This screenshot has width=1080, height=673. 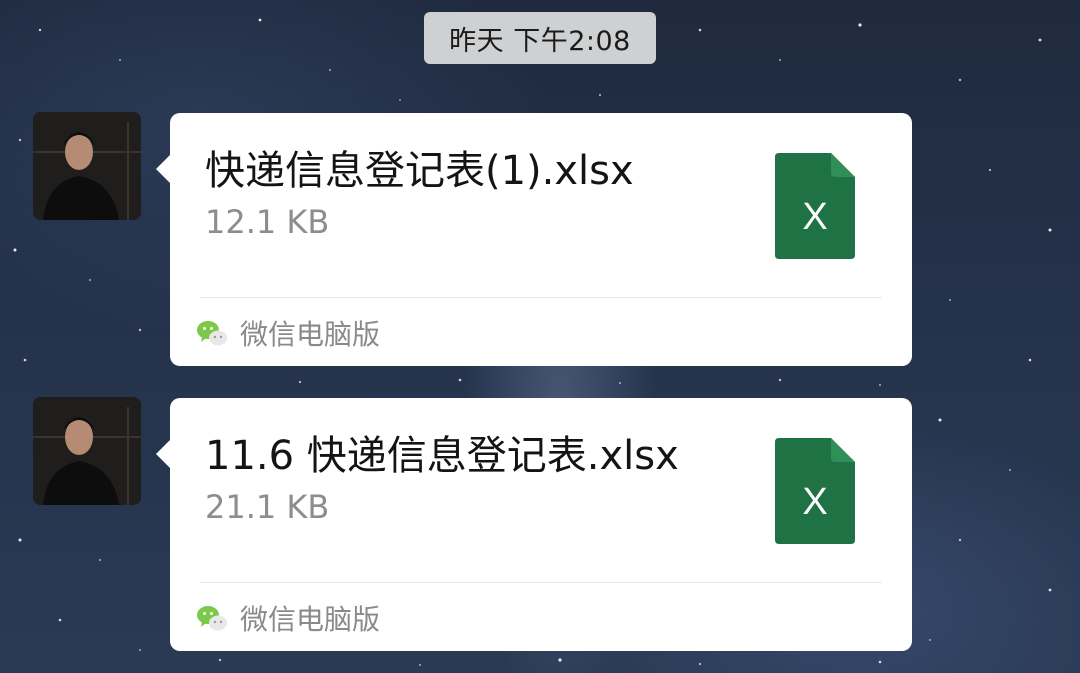 I want to click on file-name: 快递信息登记表(1).xlsx, so click(x=419, y=171).